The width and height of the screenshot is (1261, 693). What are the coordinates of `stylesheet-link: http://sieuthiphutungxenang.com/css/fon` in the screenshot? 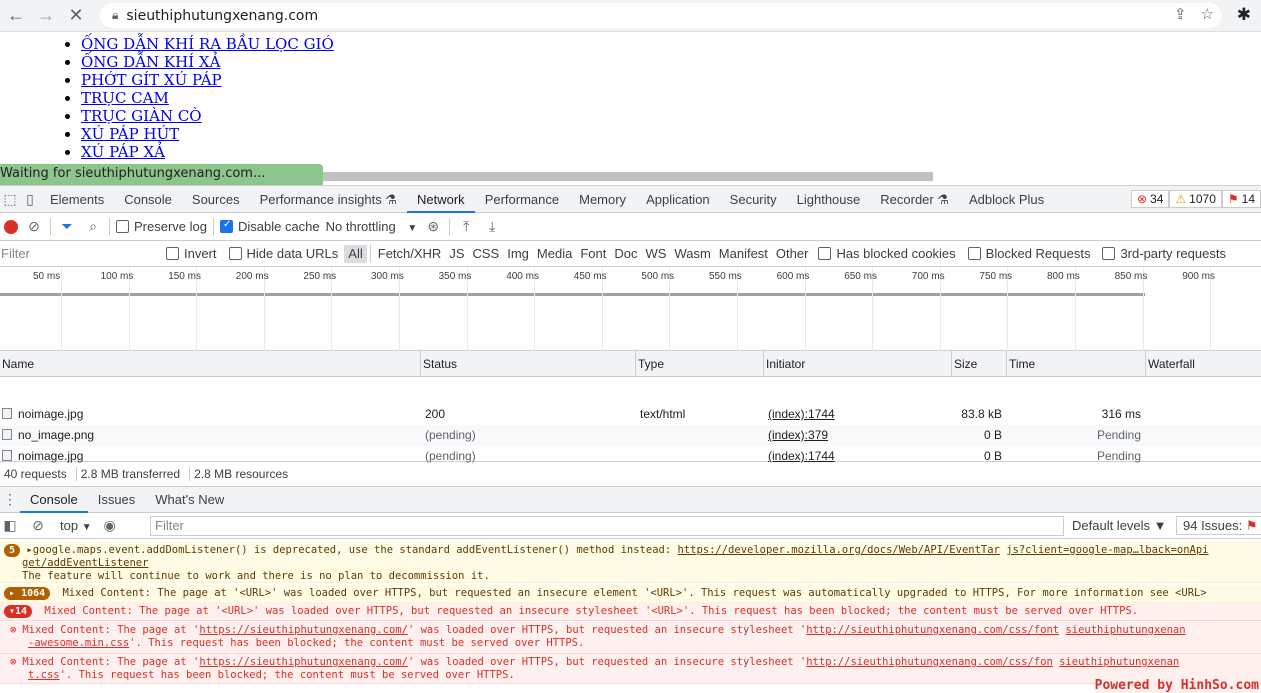 It's located at (929, 662).